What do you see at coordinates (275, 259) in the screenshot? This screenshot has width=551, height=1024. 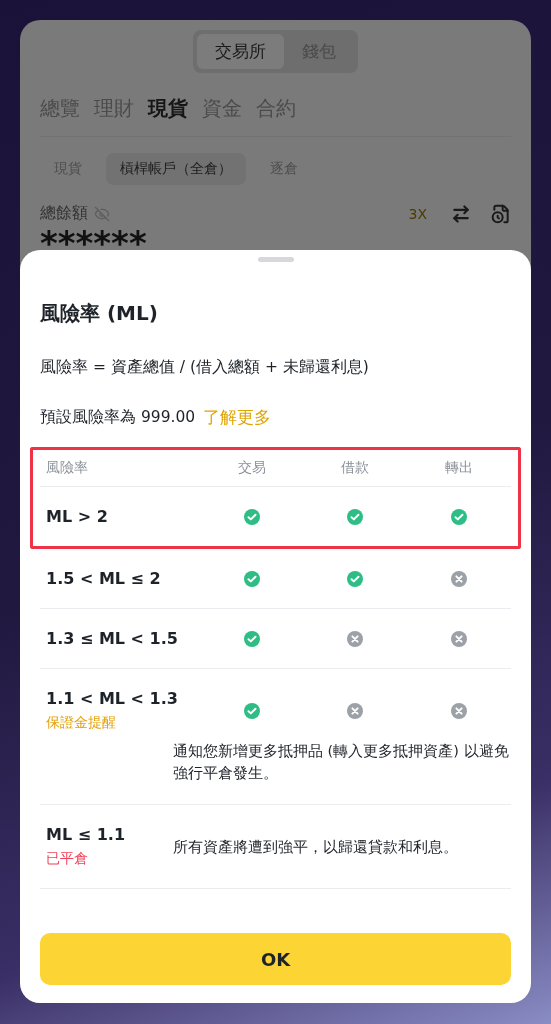 I see `drag-handle` at bounding box center [275, 259].